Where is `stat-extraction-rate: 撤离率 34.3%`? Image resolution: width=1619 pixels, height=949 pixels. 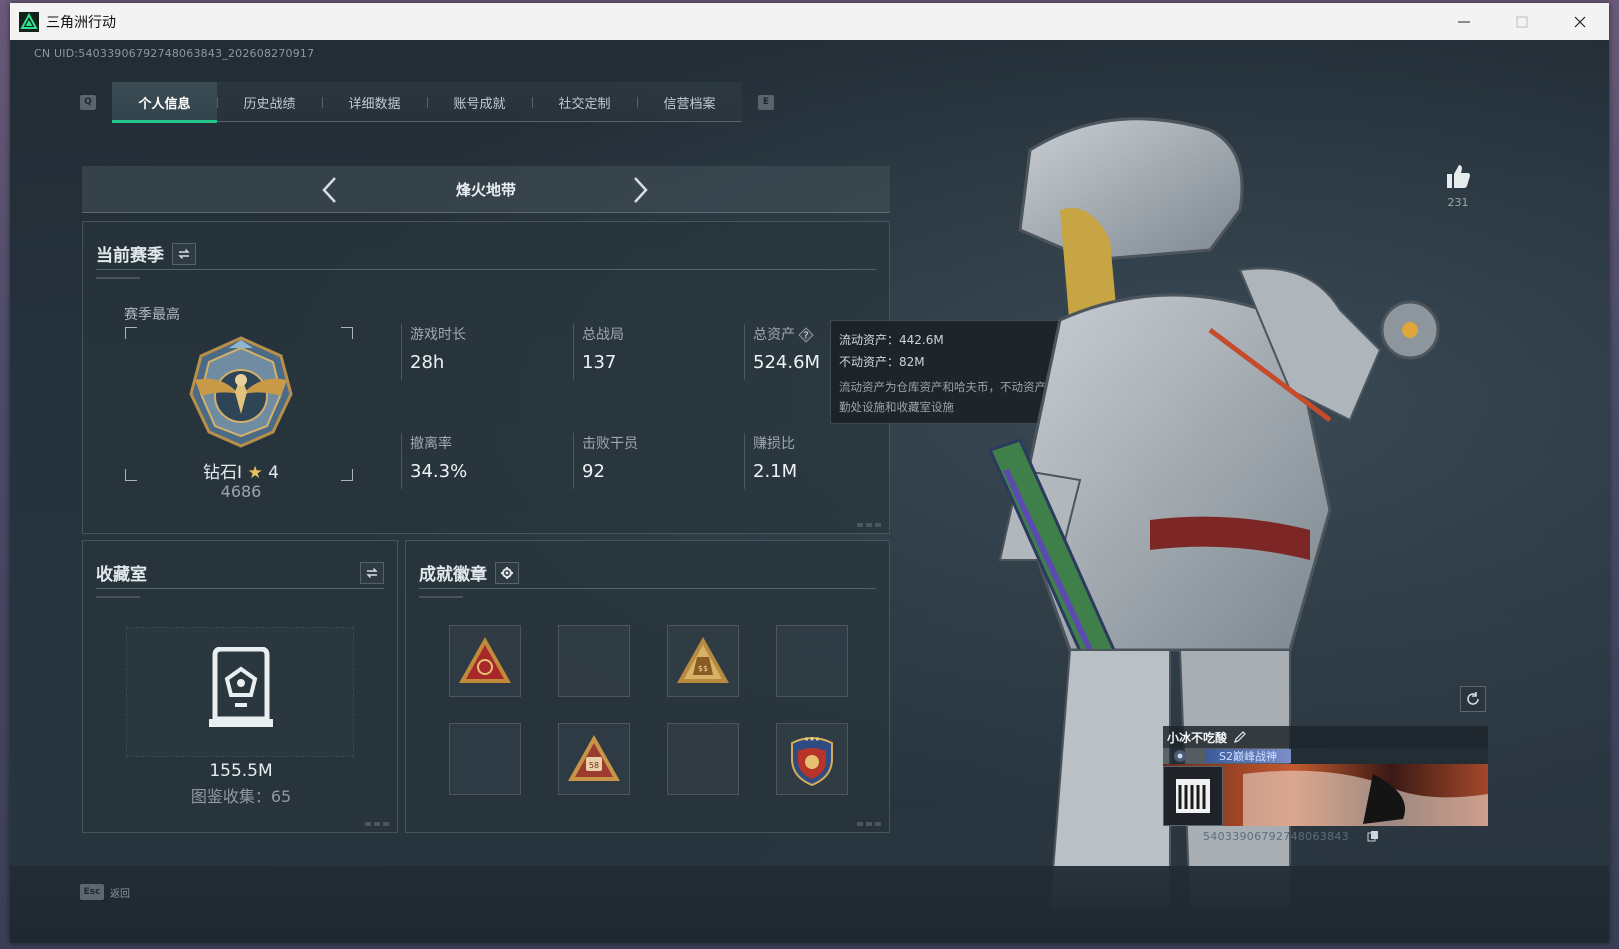
stat-extraction-rate: 撤离率 34.3% is located at coordinates (471, 461).